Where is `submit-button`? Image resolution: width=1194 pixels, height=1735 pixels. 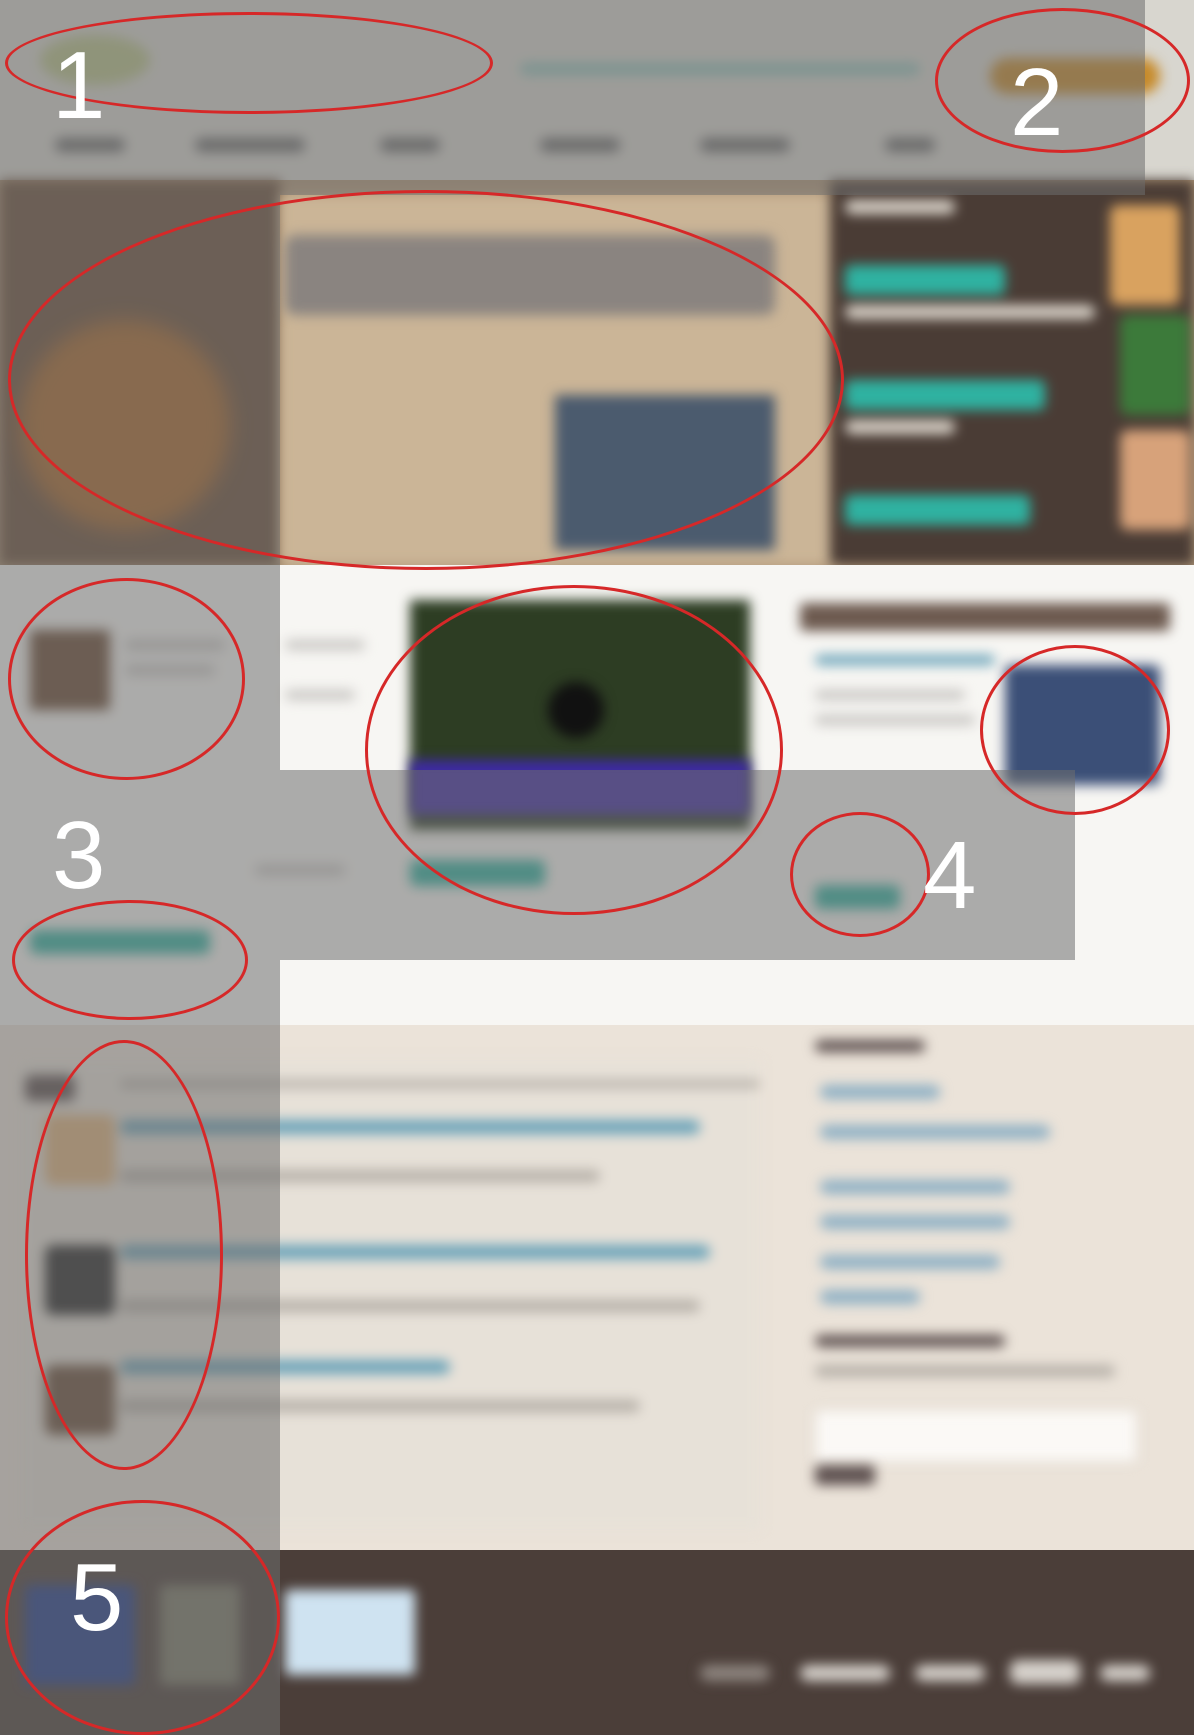 submit-button is located at coordinates (845, 1475).